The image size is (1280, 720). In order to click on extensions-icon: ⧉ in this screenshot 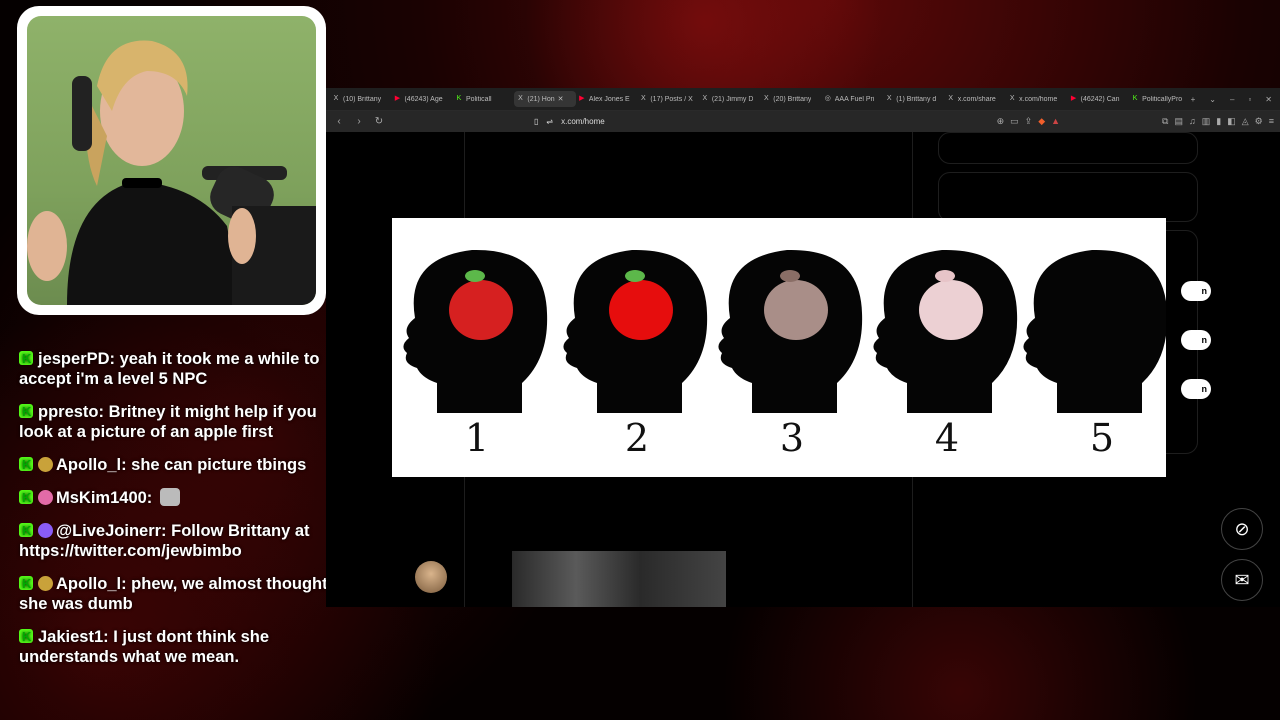, I will do `click(1165, 121)`.